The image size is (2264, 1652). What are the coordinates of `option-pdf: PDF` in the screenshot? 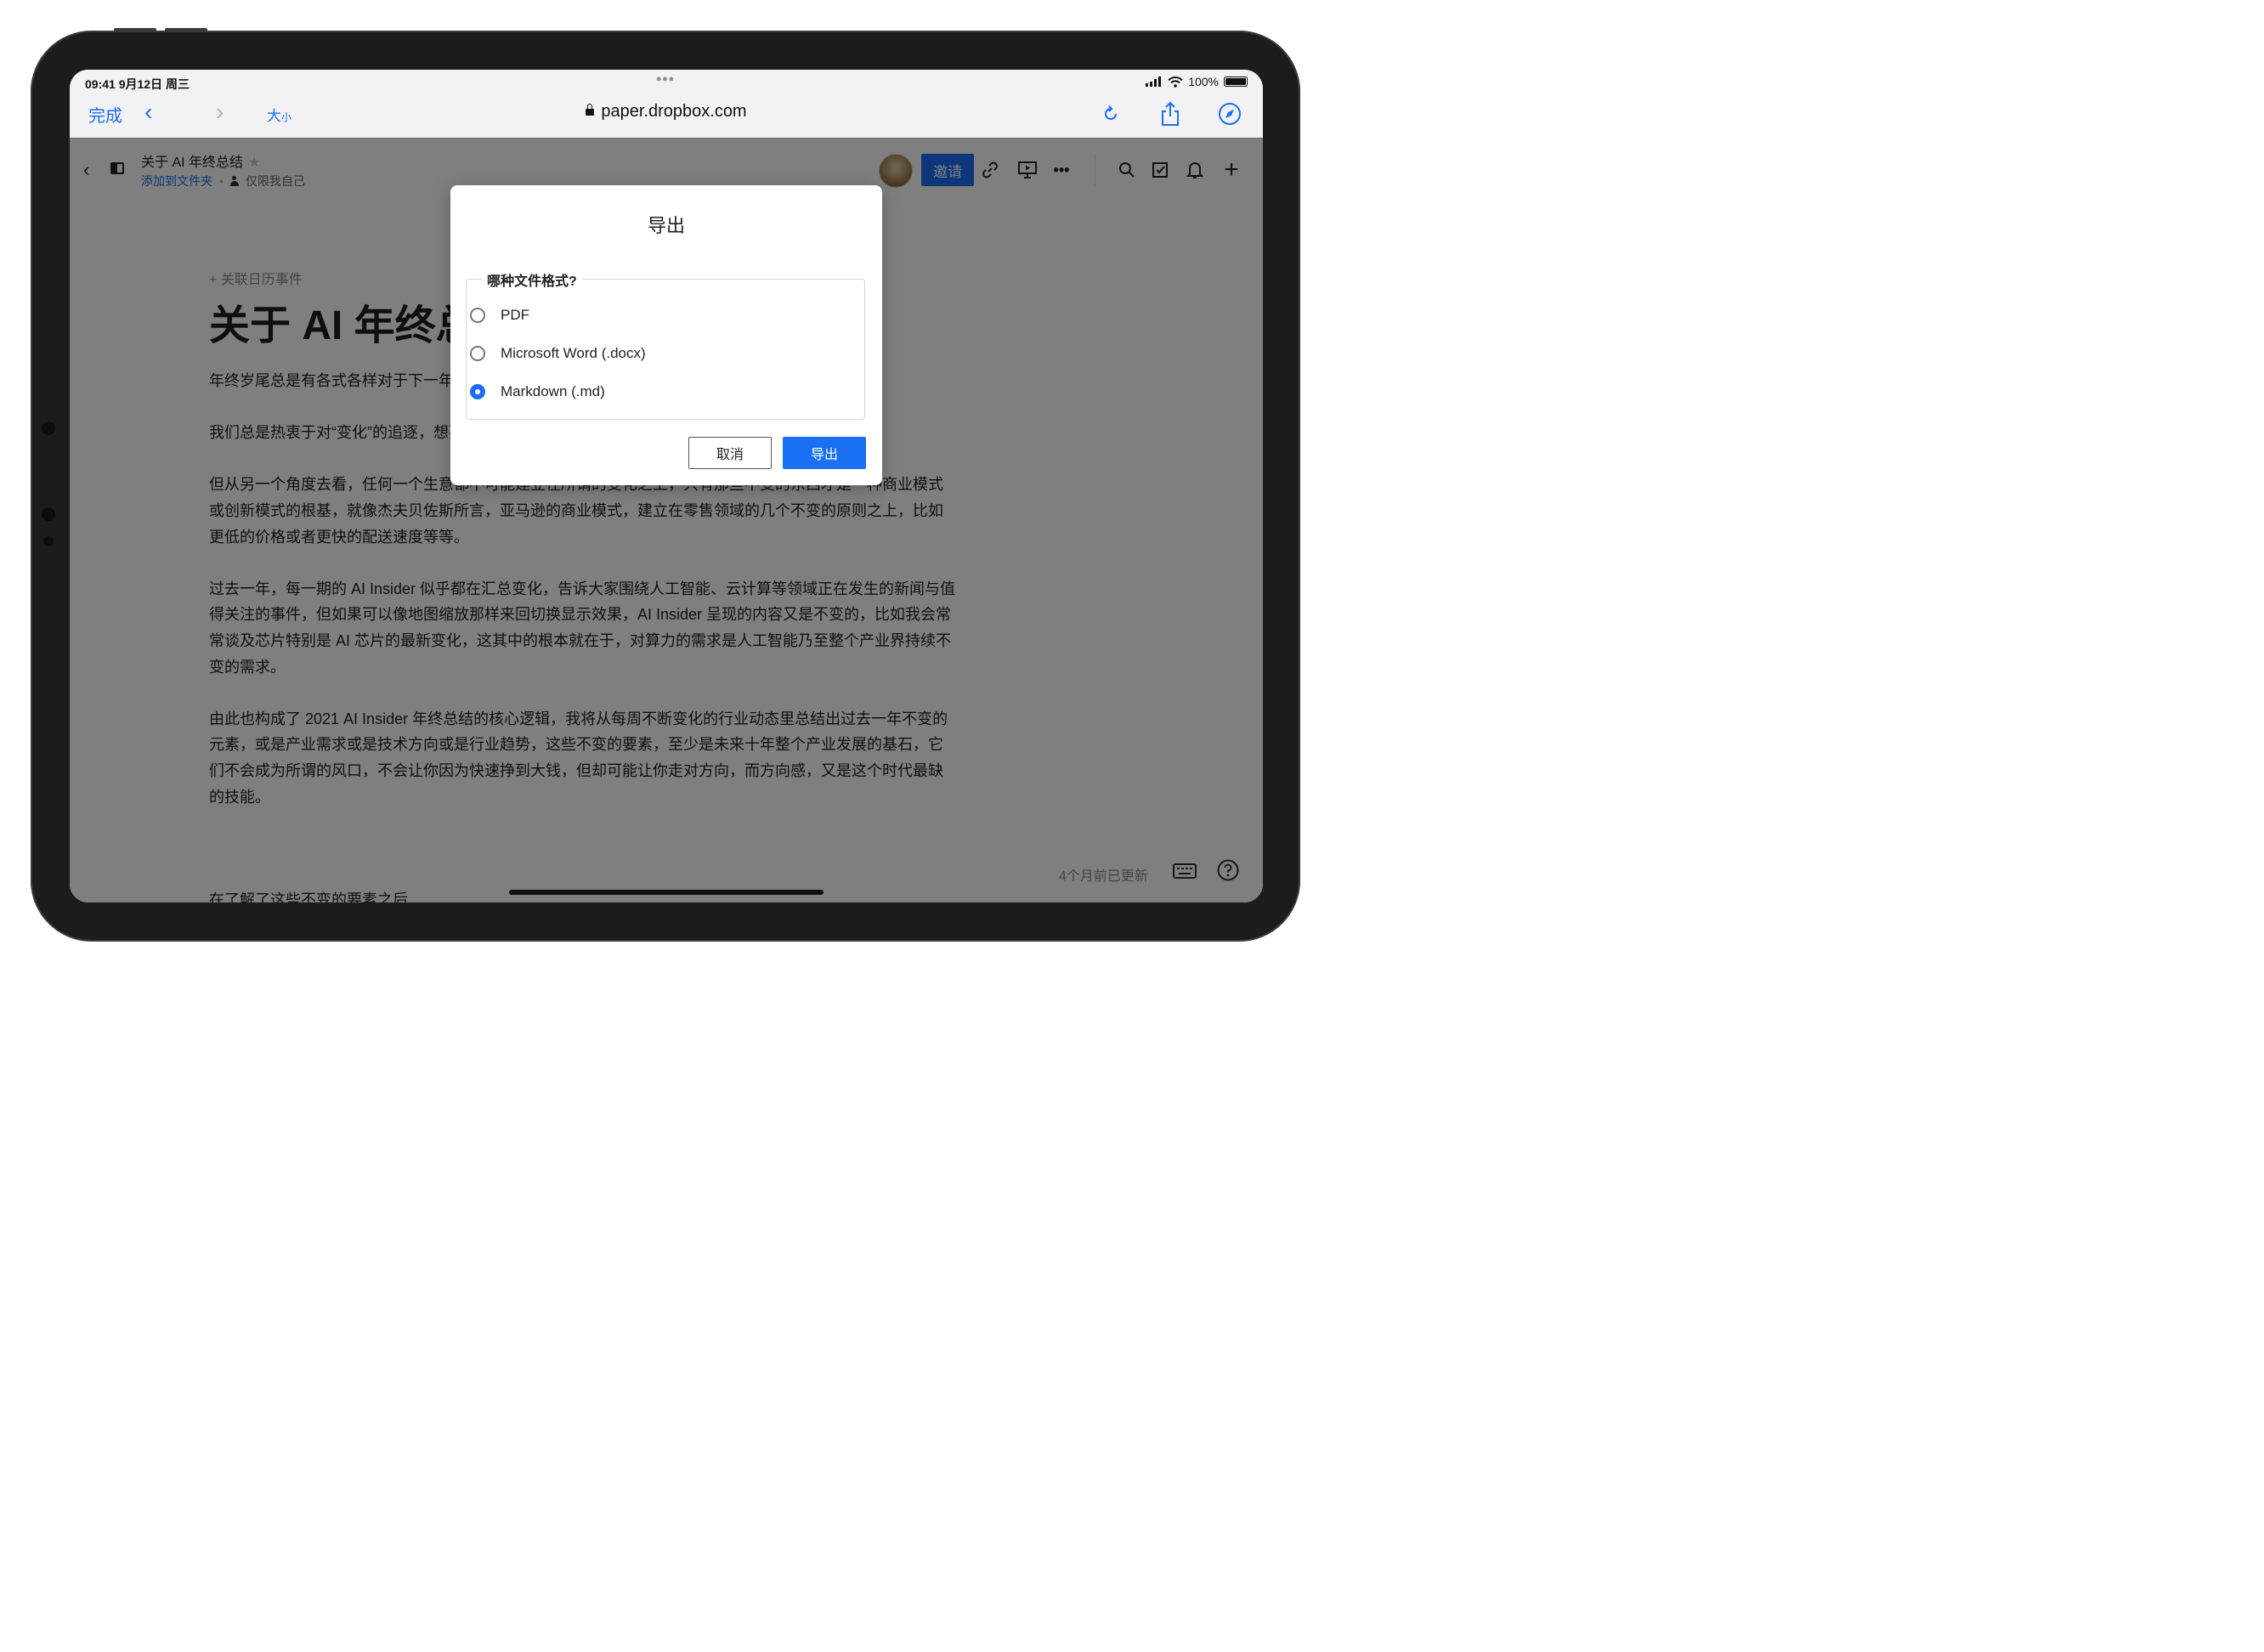 It's located at (499, 315).